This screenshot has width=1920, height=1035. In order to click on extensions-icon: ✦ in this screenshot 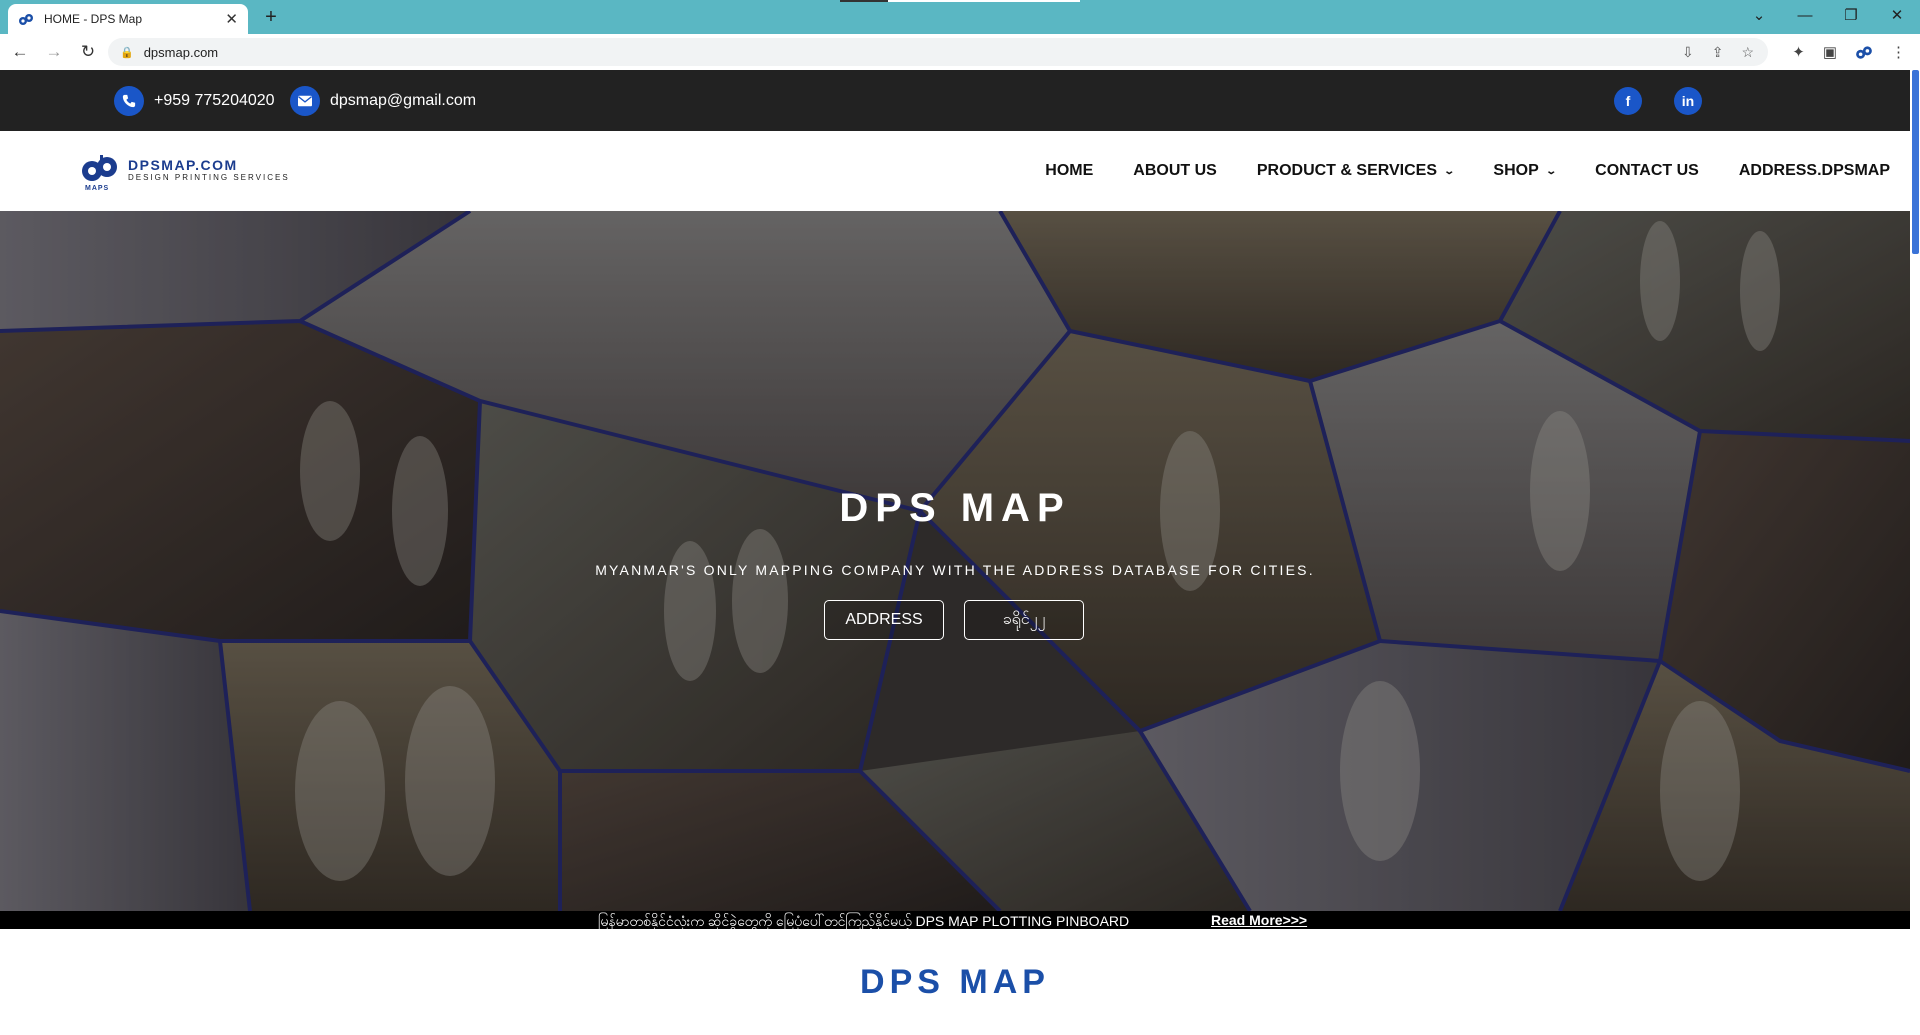, I will do `click(1798, 52)`.